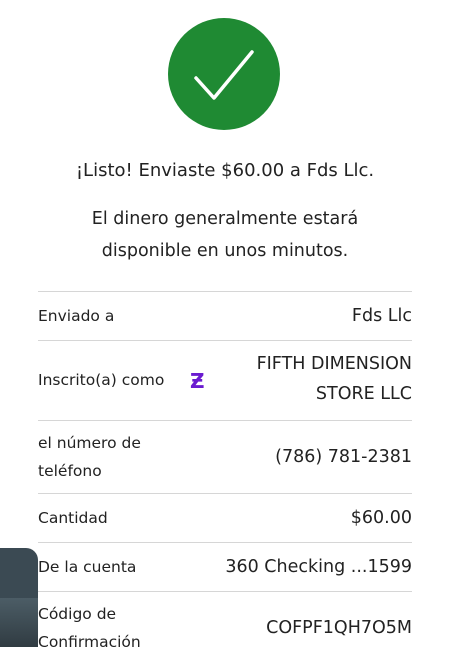 The height and width of the screenshot is (647, 450). I want to click on checkmark-icon, so click(224, 75).